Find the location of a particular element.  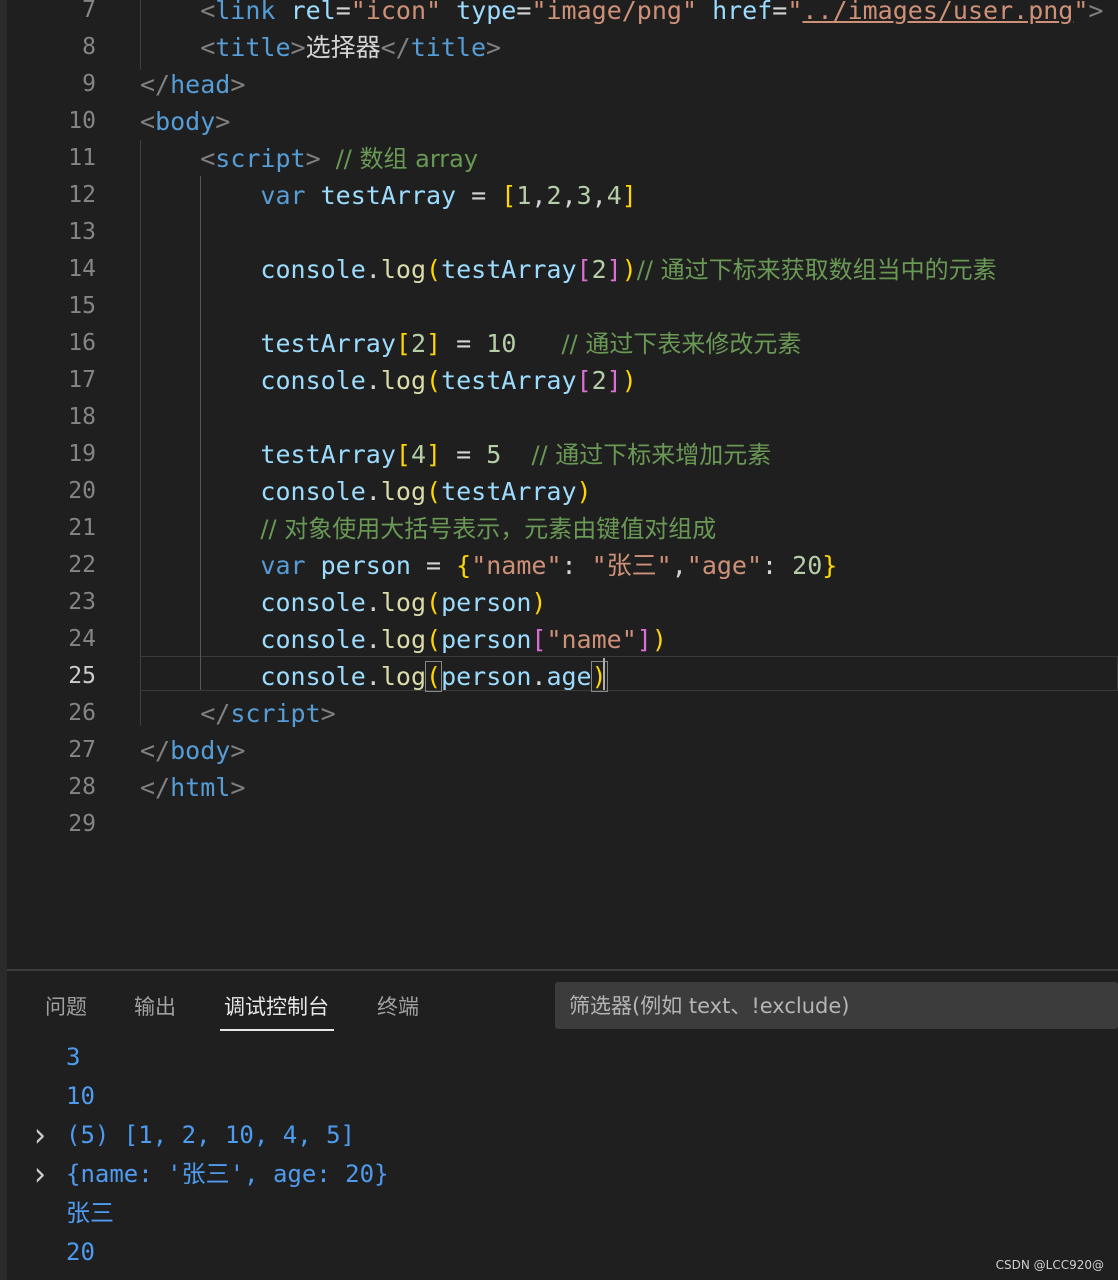

panel-tabs: 问题 输出 调试控制台 终端 is located at coordinates (562, 1006).